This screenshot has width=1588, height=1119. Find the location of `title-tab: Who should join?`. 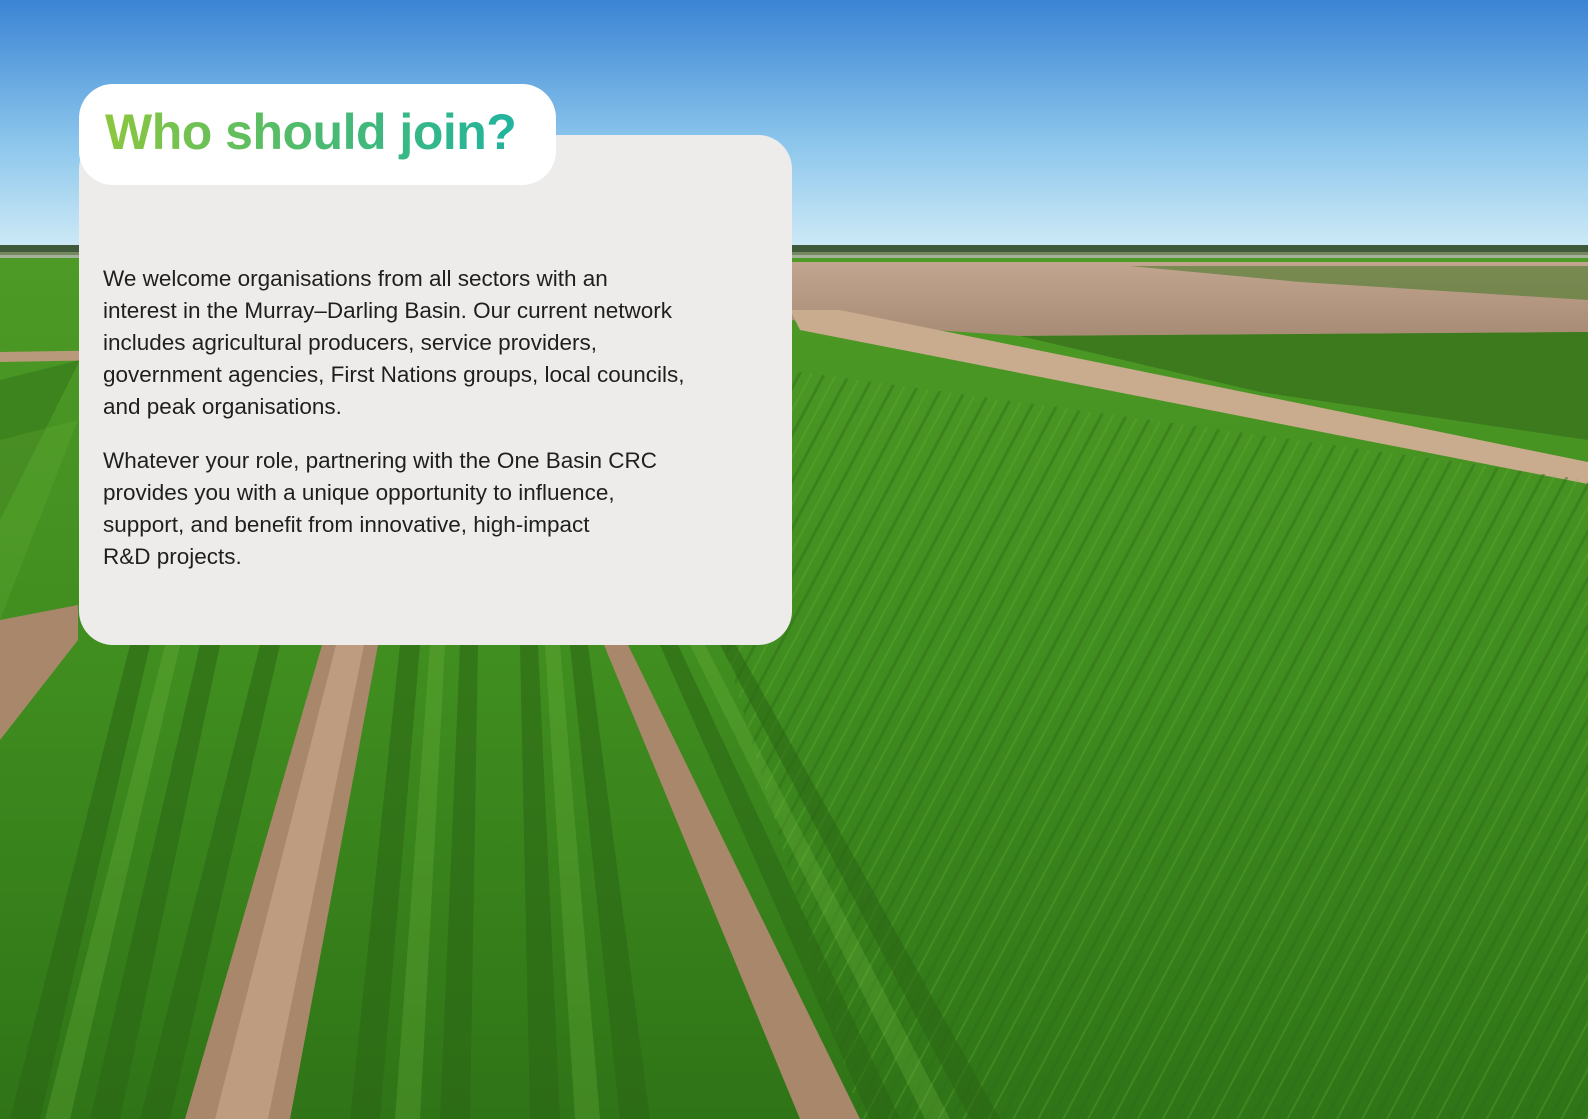

title-tab: Who should join? is located at coordinates (317, 134).